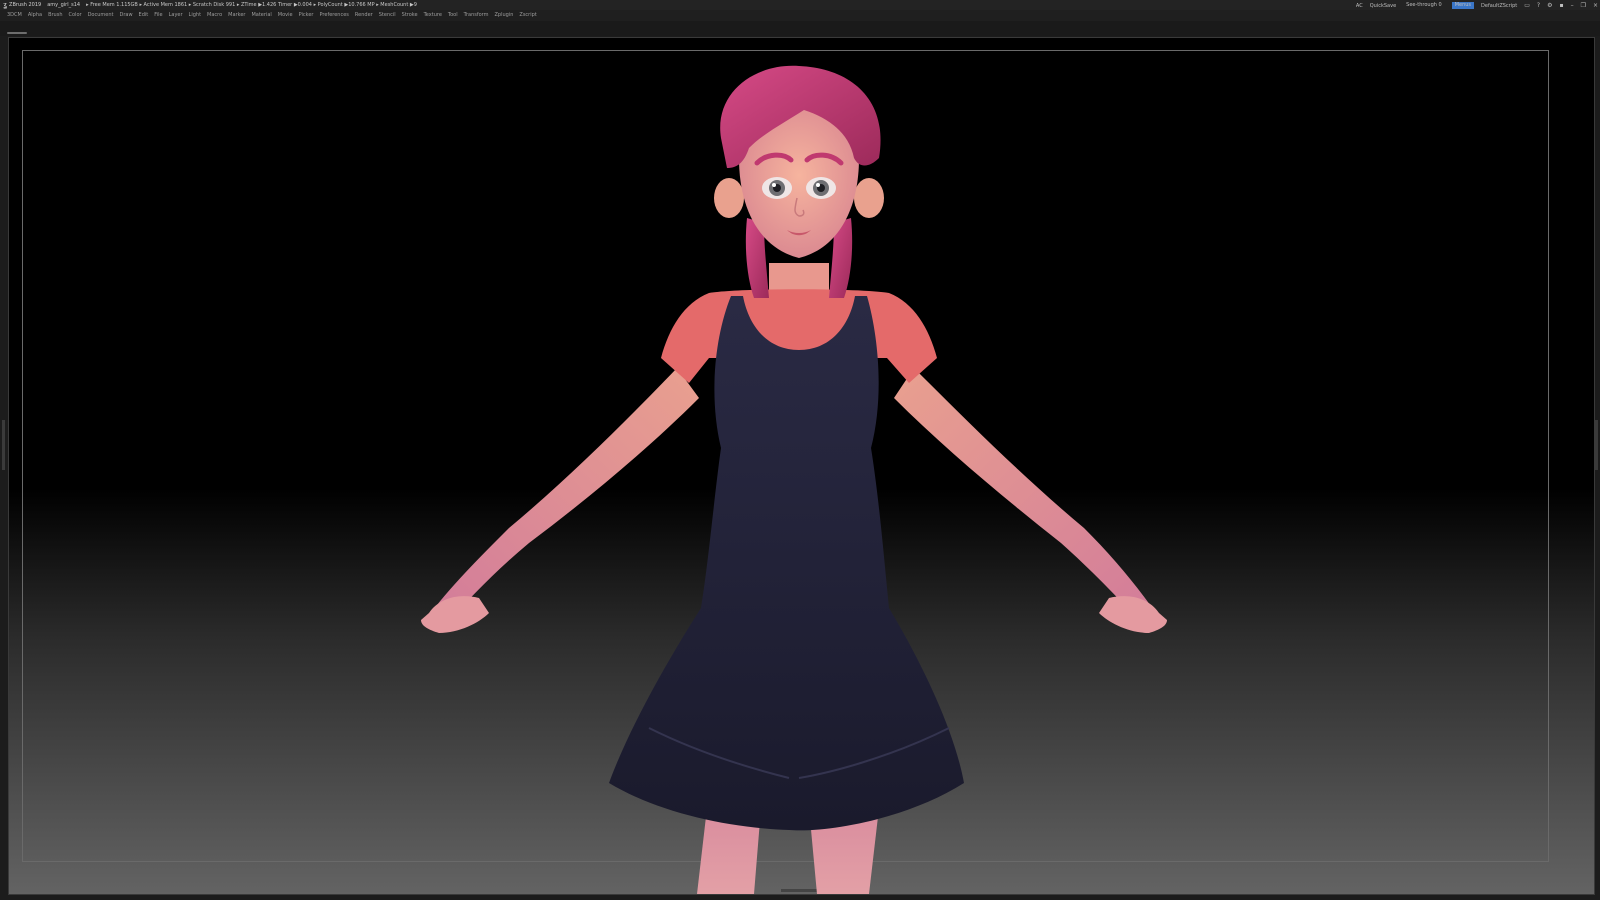  I want to click on menu-layer: Layer, so click(176, 15).